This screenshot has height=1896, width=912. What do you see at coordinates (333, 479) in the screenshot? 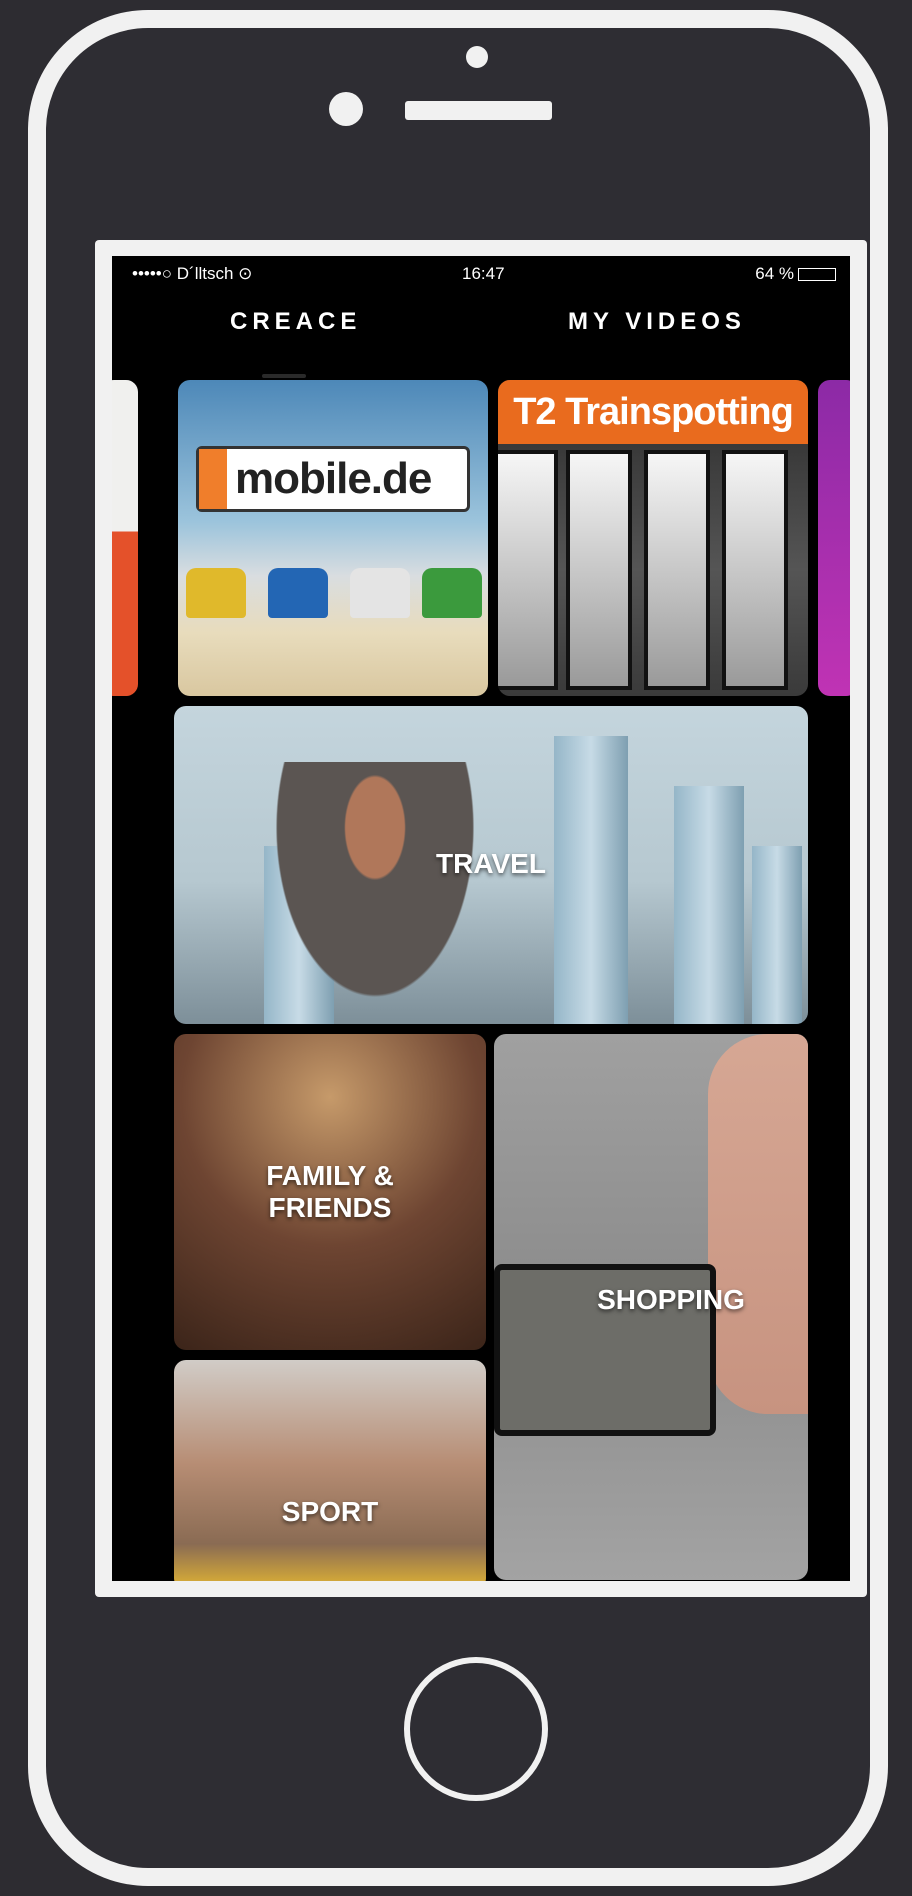
I see `mobile-de-logo: mobile.de` at bounding box center [333, 479].